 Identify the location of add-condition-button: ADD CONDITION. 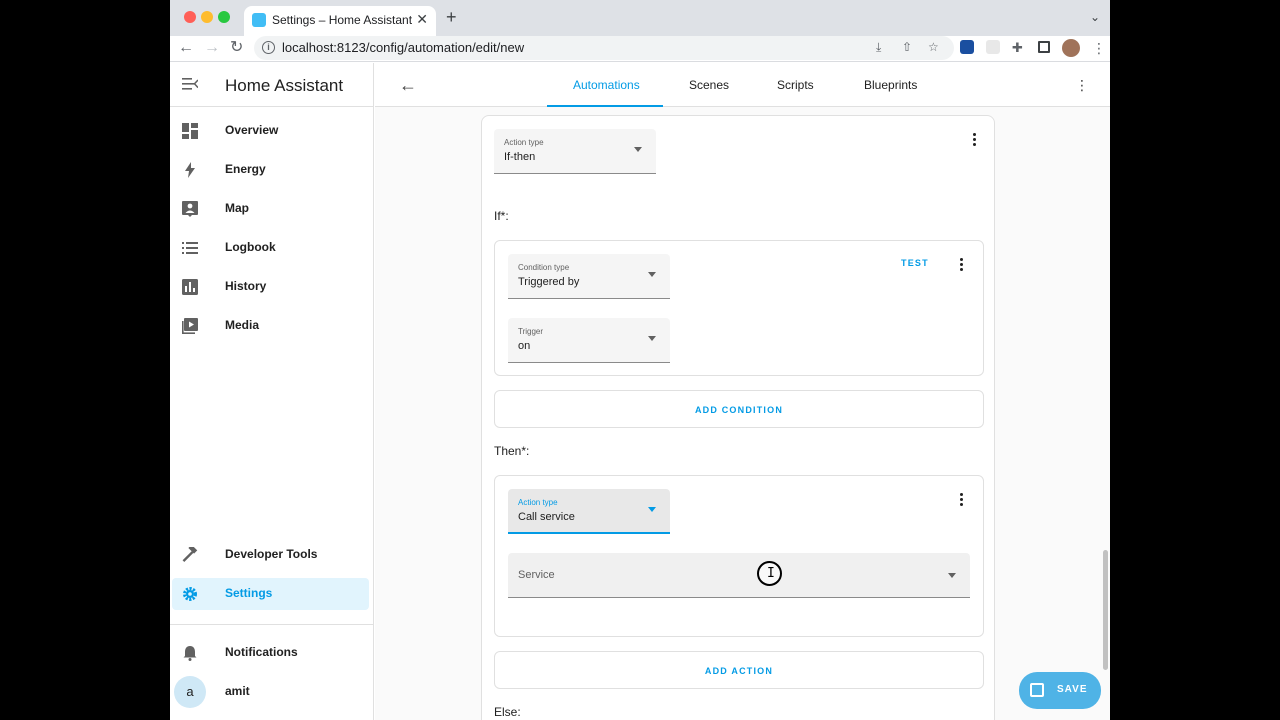
(739, 409).